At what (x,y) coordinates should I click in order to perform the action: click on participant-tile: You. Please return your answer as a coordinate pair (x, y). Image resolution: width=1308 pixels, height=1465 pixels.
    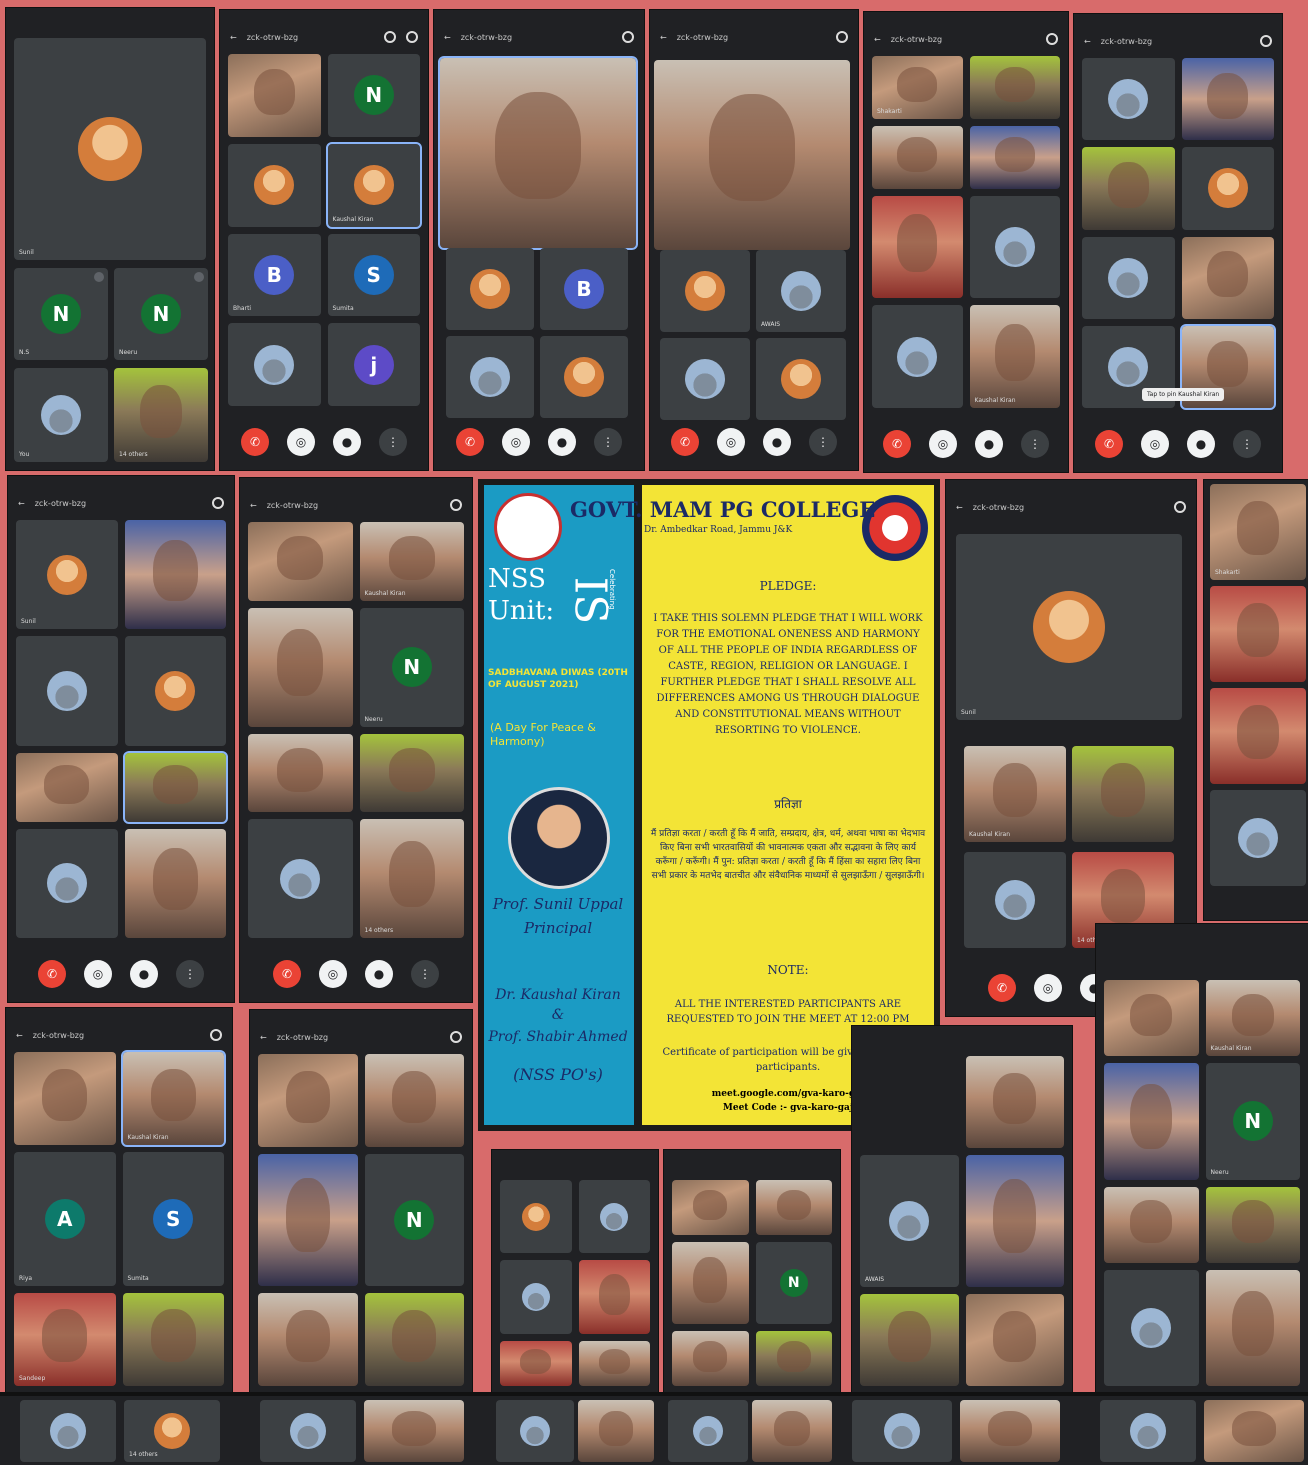
    Looking at the image, I should click on (61, 415).